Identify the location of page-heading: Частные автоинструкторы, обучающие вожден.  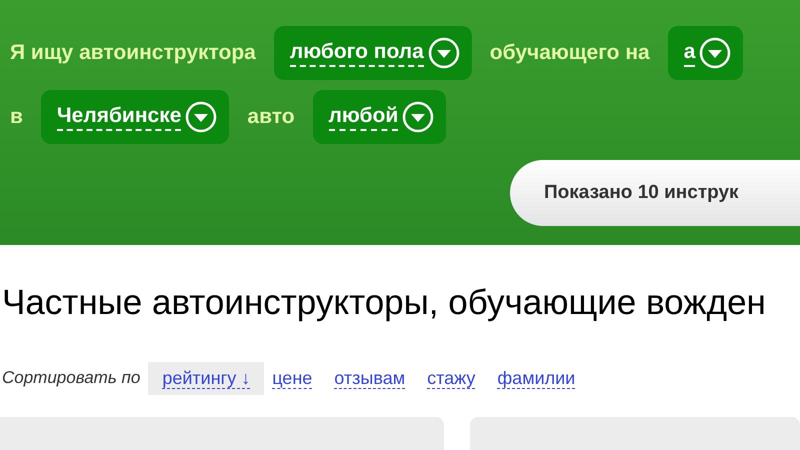
(384, 303).